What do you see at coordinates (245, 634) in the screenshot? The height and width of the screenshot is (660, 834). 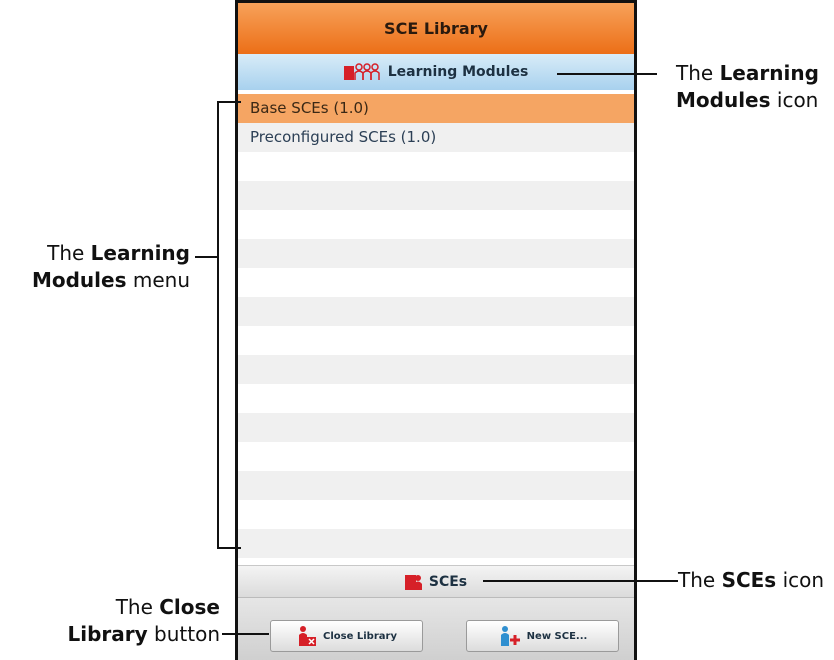 I see `close-button-leader-line` at bounding box center [245, 634].